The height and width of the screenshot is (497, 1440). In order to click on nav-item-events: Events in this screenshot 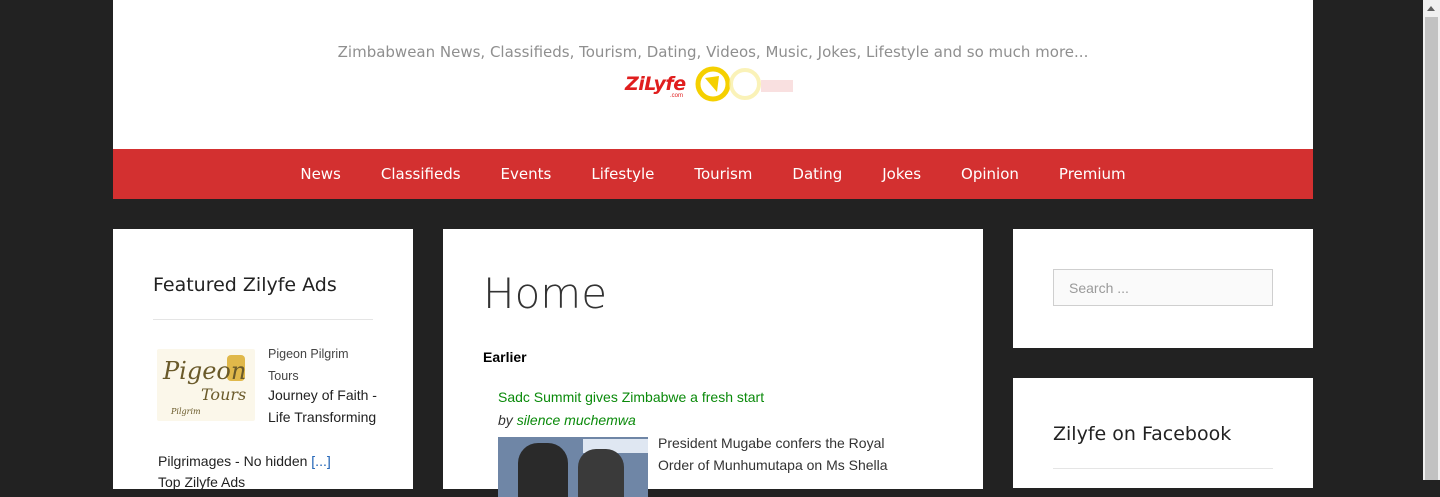, I will do `click(526, 174)`.